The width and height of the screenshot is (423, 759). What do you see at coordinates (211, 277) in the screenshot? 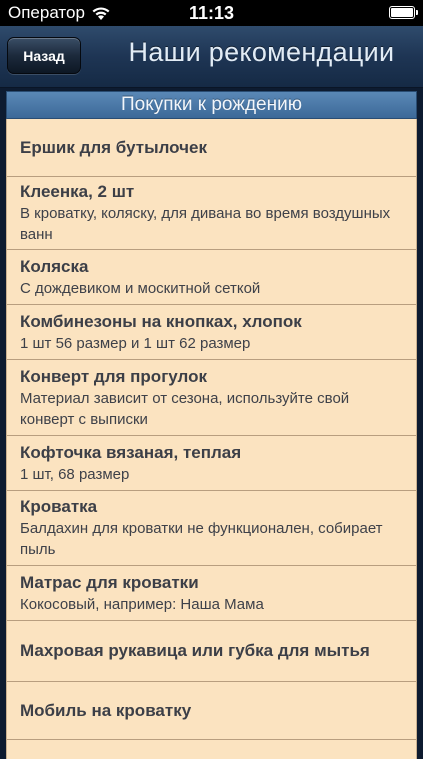
I see `list-item: Коляска С дождевиком и москитной сеткой` at bounding box center [211, 277].